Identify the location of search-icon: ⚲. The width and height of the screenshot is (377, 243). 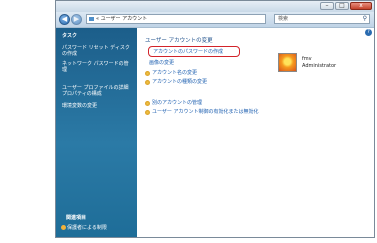
(365, 19).